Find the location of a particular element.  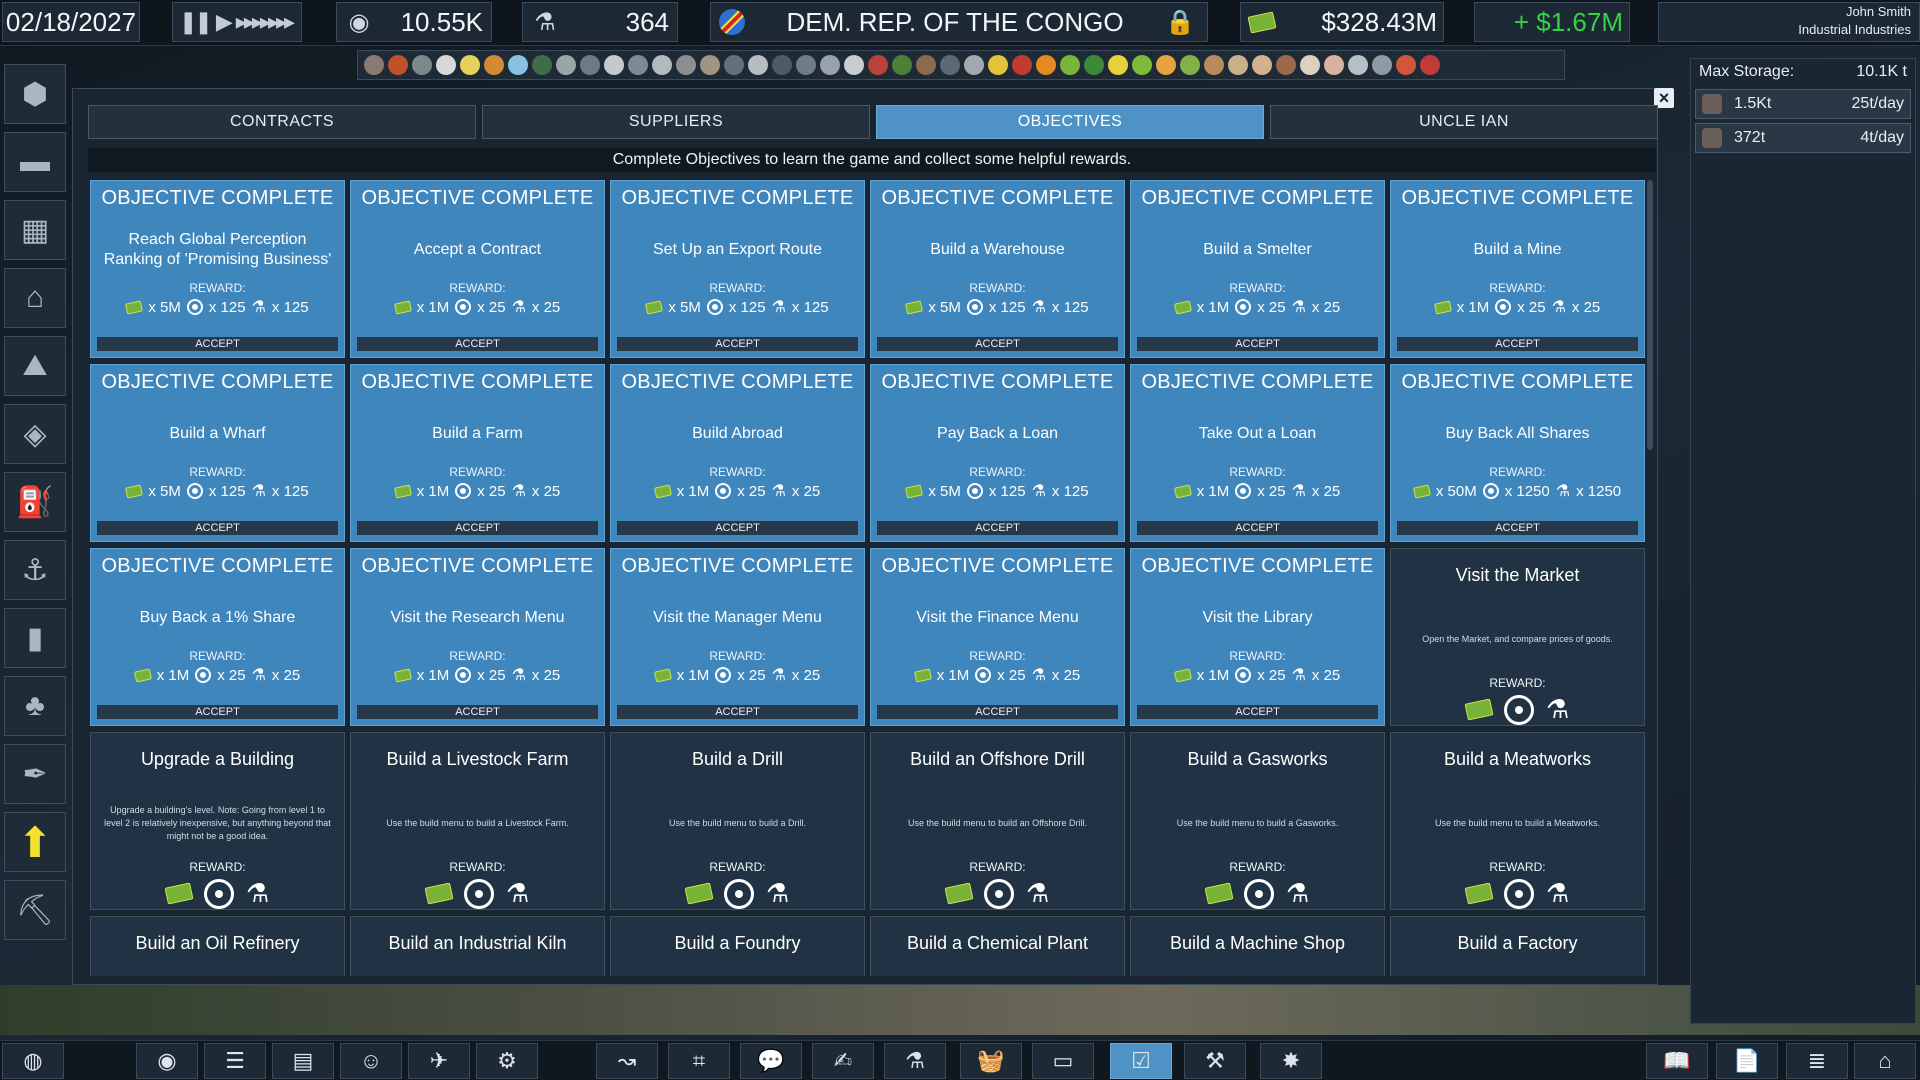

perception-button: ◉ is located at coordinates (167, 1061).